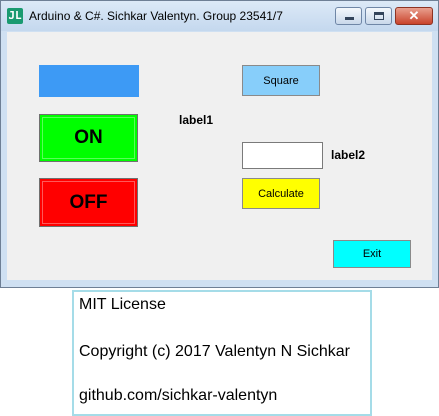 This screenshot has width=439, height=416. I want to click on app-icon: JL, so click(15, 16).